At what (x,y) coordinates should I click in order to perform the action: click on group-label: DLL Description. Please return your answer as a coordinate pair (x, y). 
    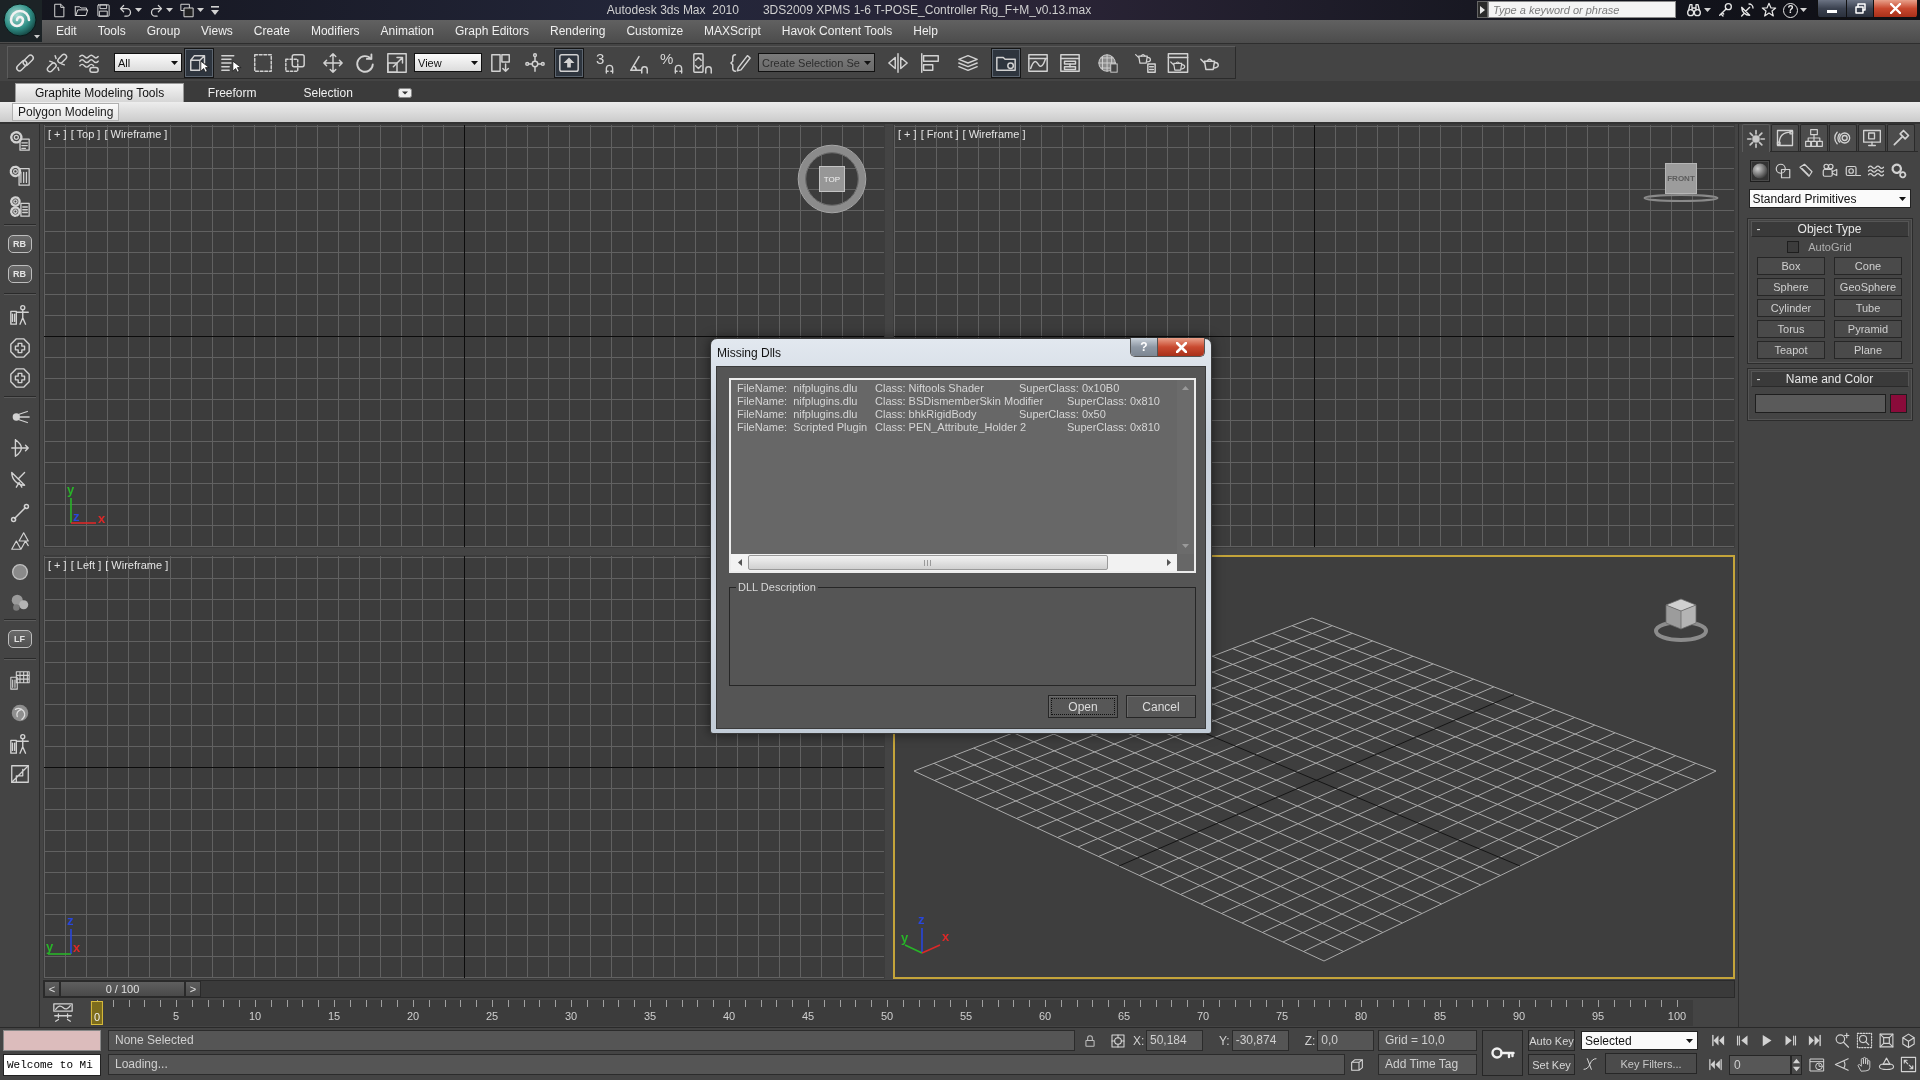
    Looking at the image, I should click on (777, 587).